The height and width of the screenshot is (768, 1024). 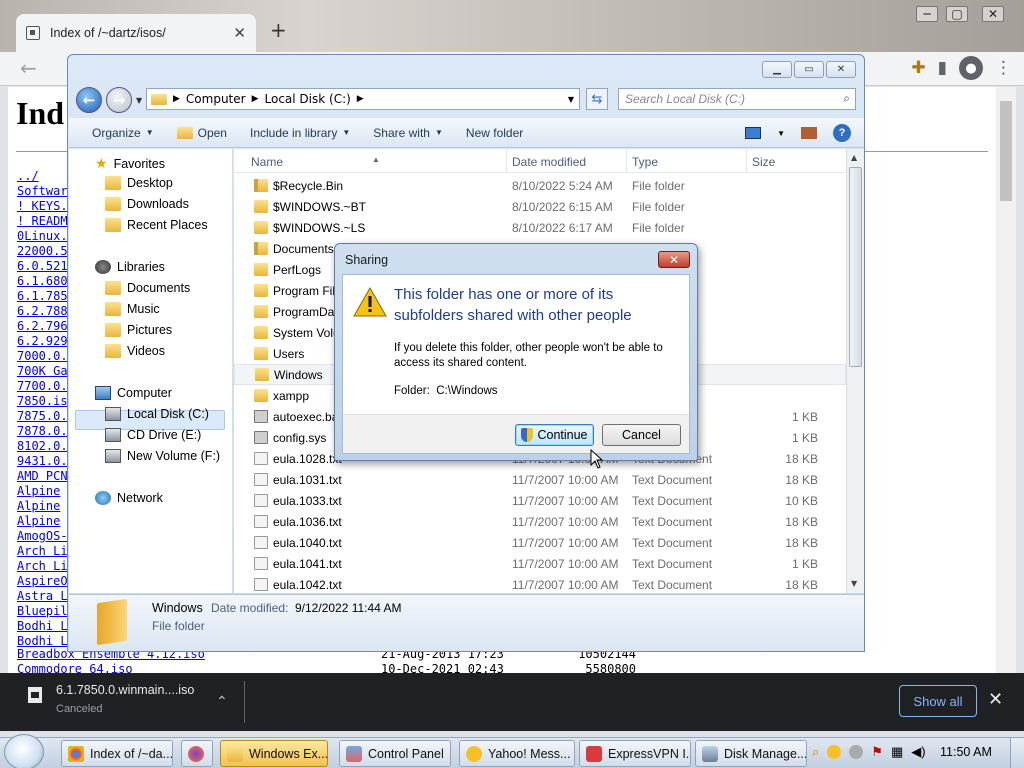 I want to click on scroll-up-icon: ▲, so click(x=854, y=157).